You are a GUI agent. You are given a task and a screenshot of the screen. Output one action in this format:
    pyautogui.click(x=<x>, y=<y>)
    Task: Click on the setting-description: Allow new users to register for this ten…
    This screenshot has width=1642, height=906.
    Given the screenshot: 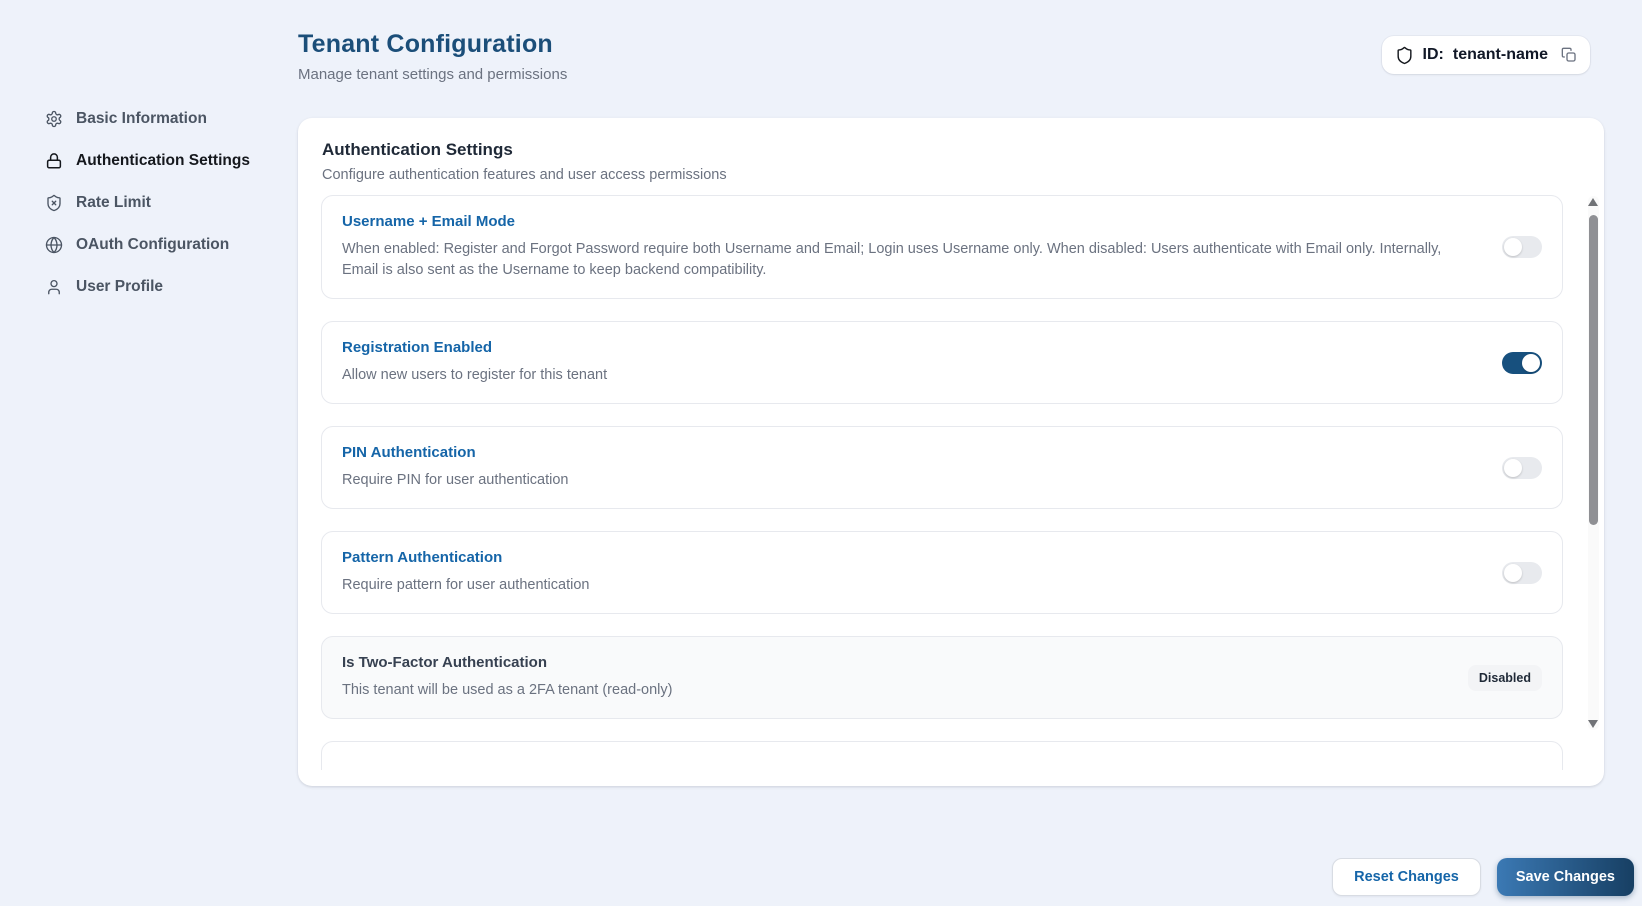 What is the action you would take?
    pyautogui.click(x=475, y=375)
    